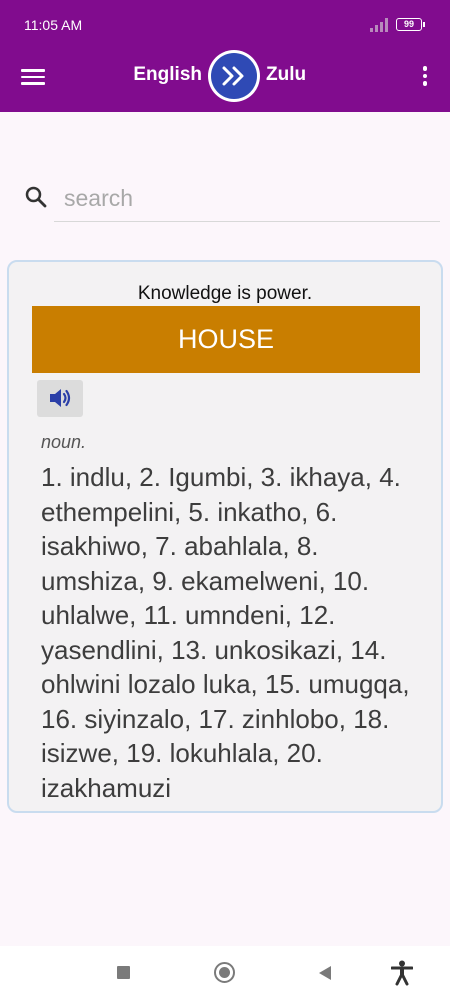 This screenshot has width=450, height=1000. Describe the element at coordinates (425, 77) in the screenshot. I see `more-vert-icon` at that location.